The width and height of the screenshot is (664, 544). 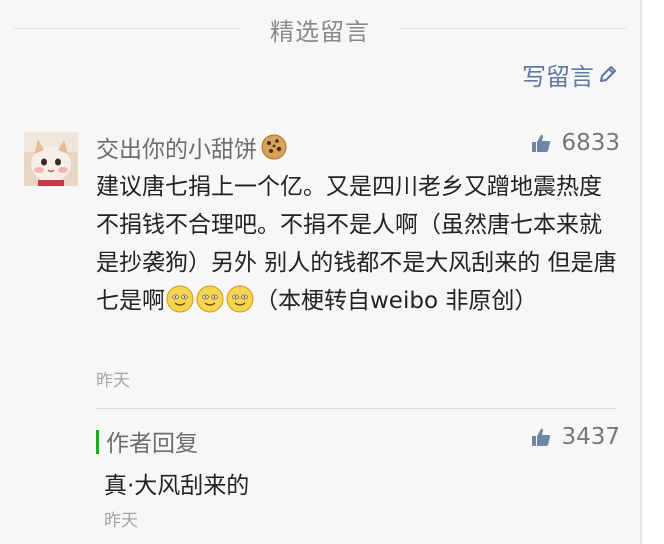 I want to click on reply-like-count: 3437, so click(x=590, y=437).